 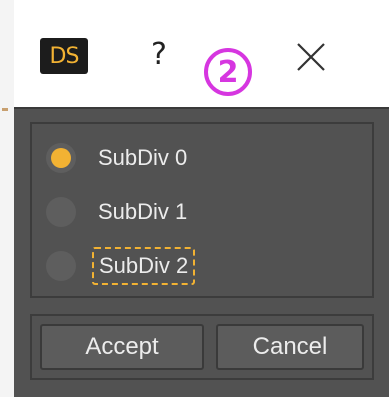 What do you see at coordinates (202, 266) in the screenshot?
I see `radio-option-subdiv-2: SubDiv 2` at bounding box center [202, 266].